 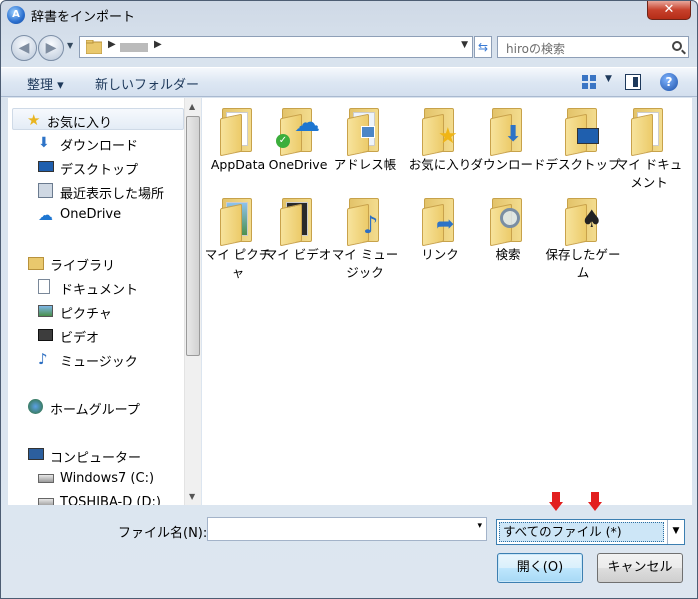 I want to click on library-icon, so click(x=36, y=263).